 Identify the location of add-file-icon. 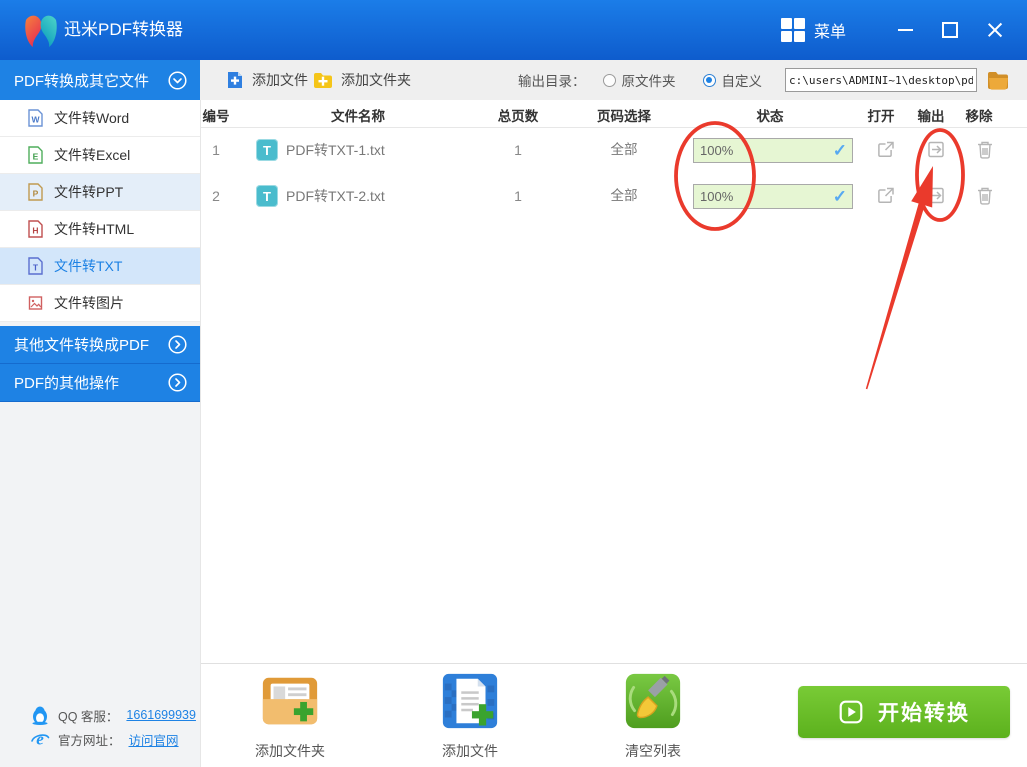
(235, 80).